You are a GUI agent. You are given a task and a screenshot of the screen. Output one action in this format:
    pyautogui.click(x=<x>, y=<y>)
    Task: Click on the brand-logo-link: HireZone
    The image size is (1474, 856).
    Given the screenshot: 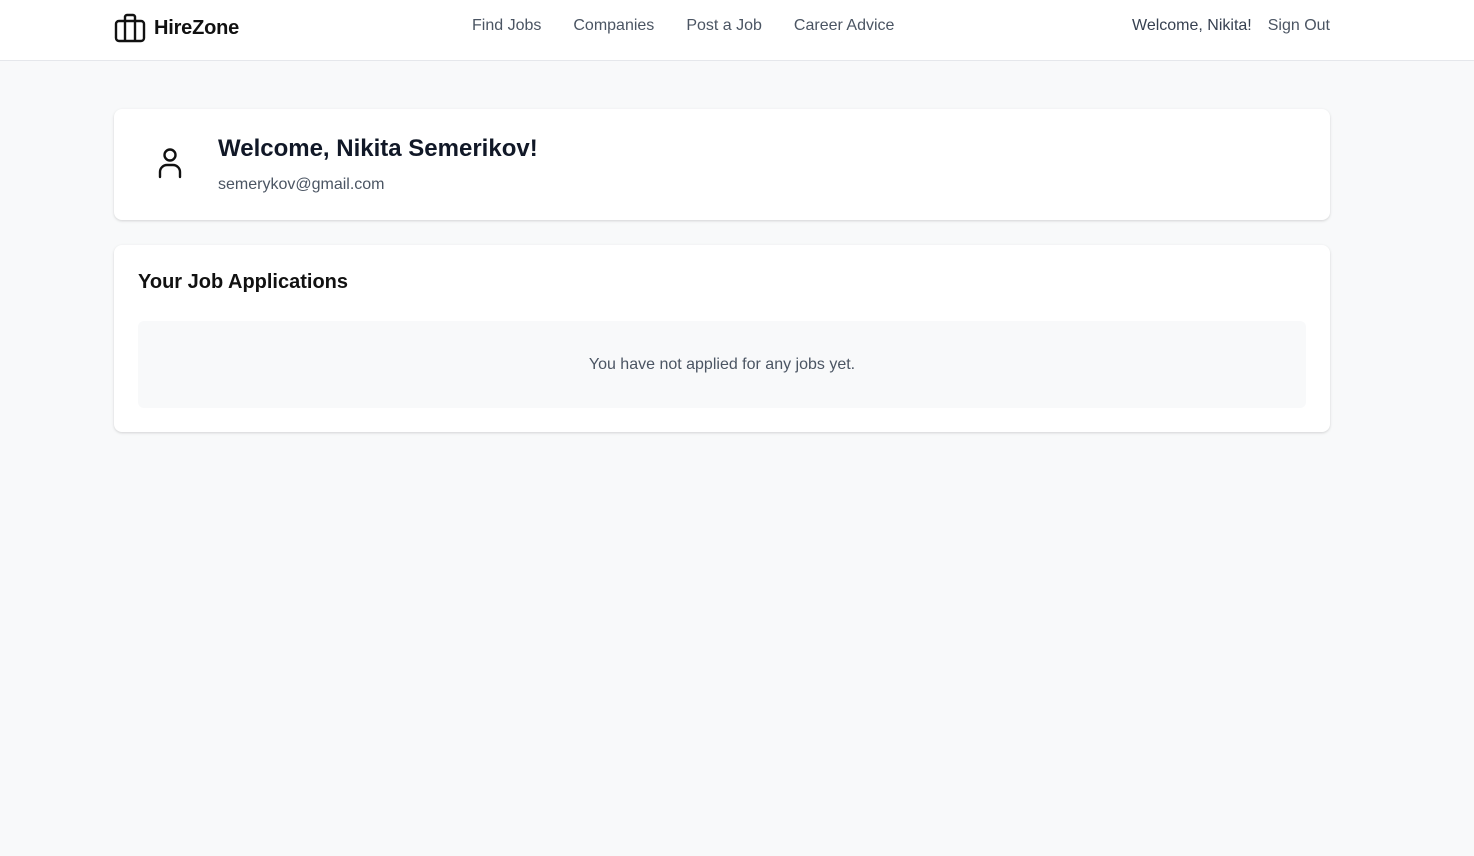 What is the action you would take?
    pyautogui.click(x=176, y=28)
    